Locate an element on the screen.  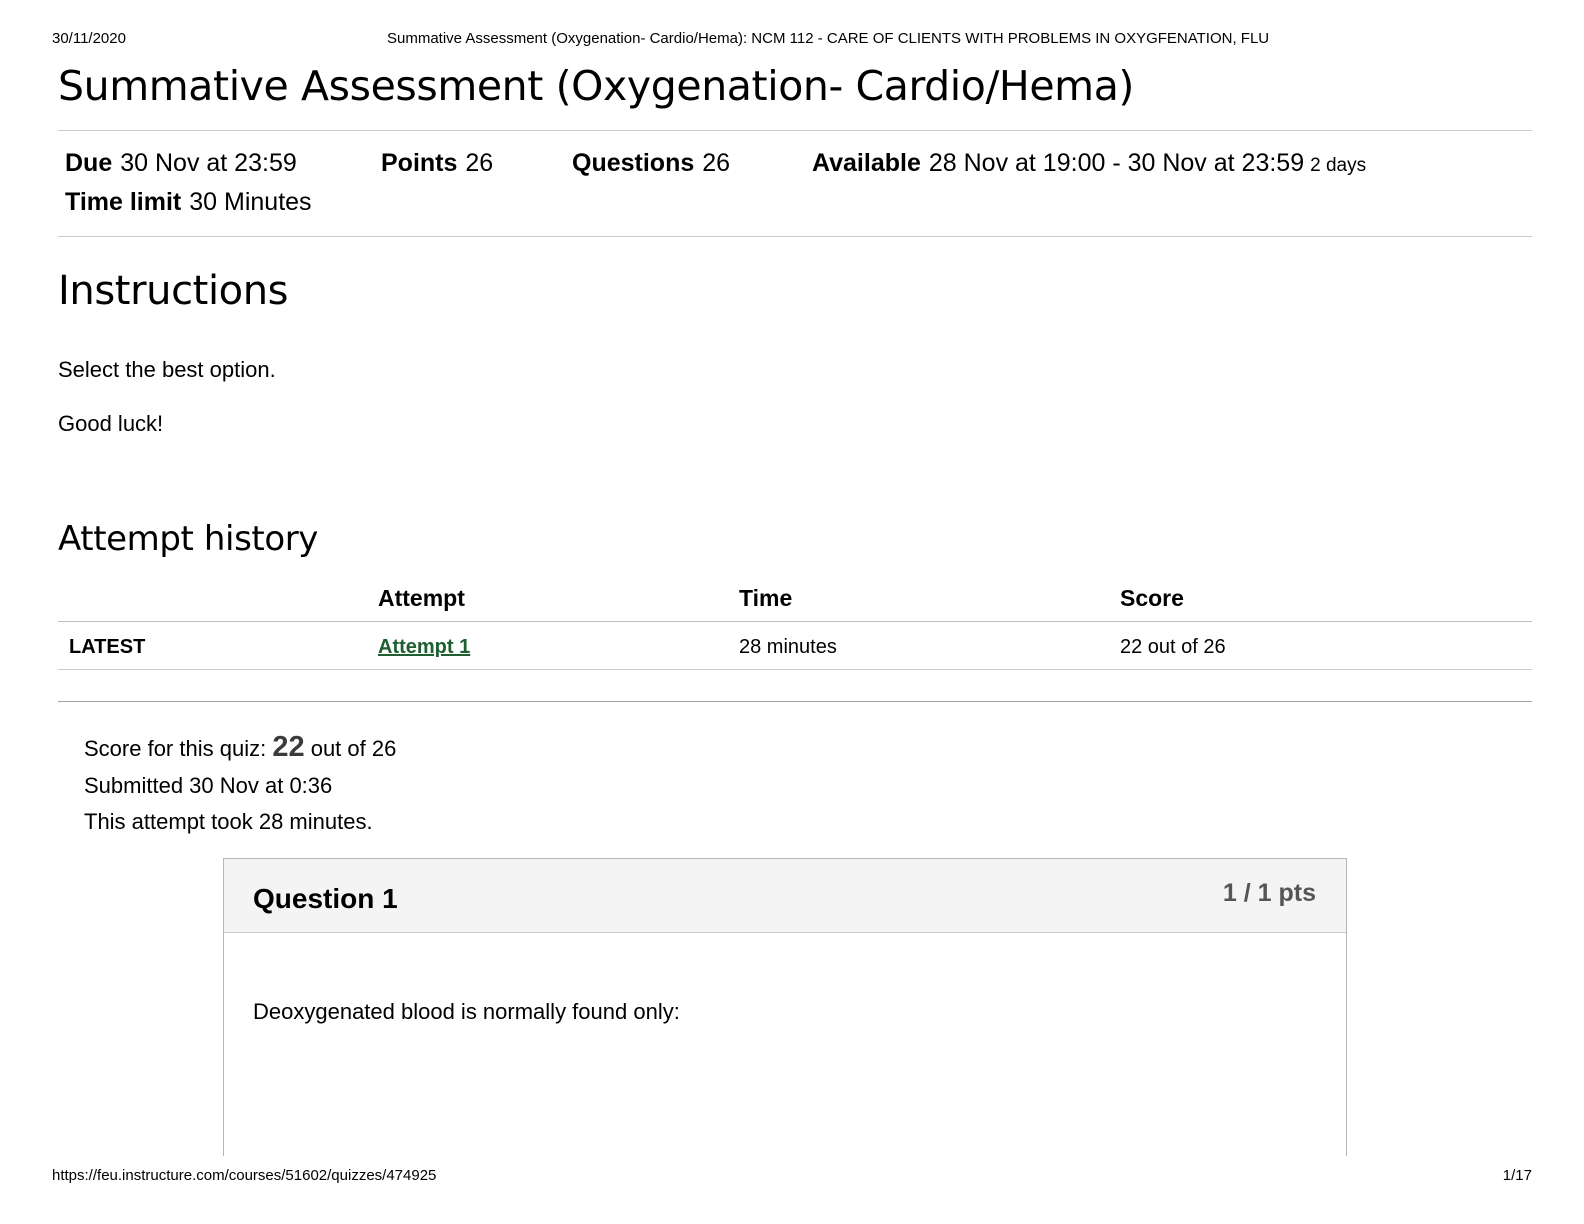
attempt-time: 28 minutes is located at coordinates (788, 647).